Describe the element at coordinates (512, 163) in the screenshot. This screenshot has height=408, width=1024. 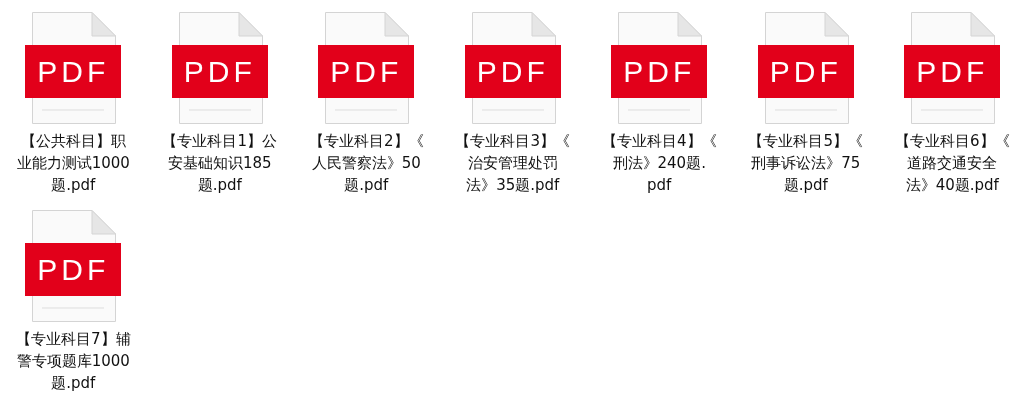
I see `file-name: 【专业科目3】《 治安管理处罚 法》35题.pdf` at that location.